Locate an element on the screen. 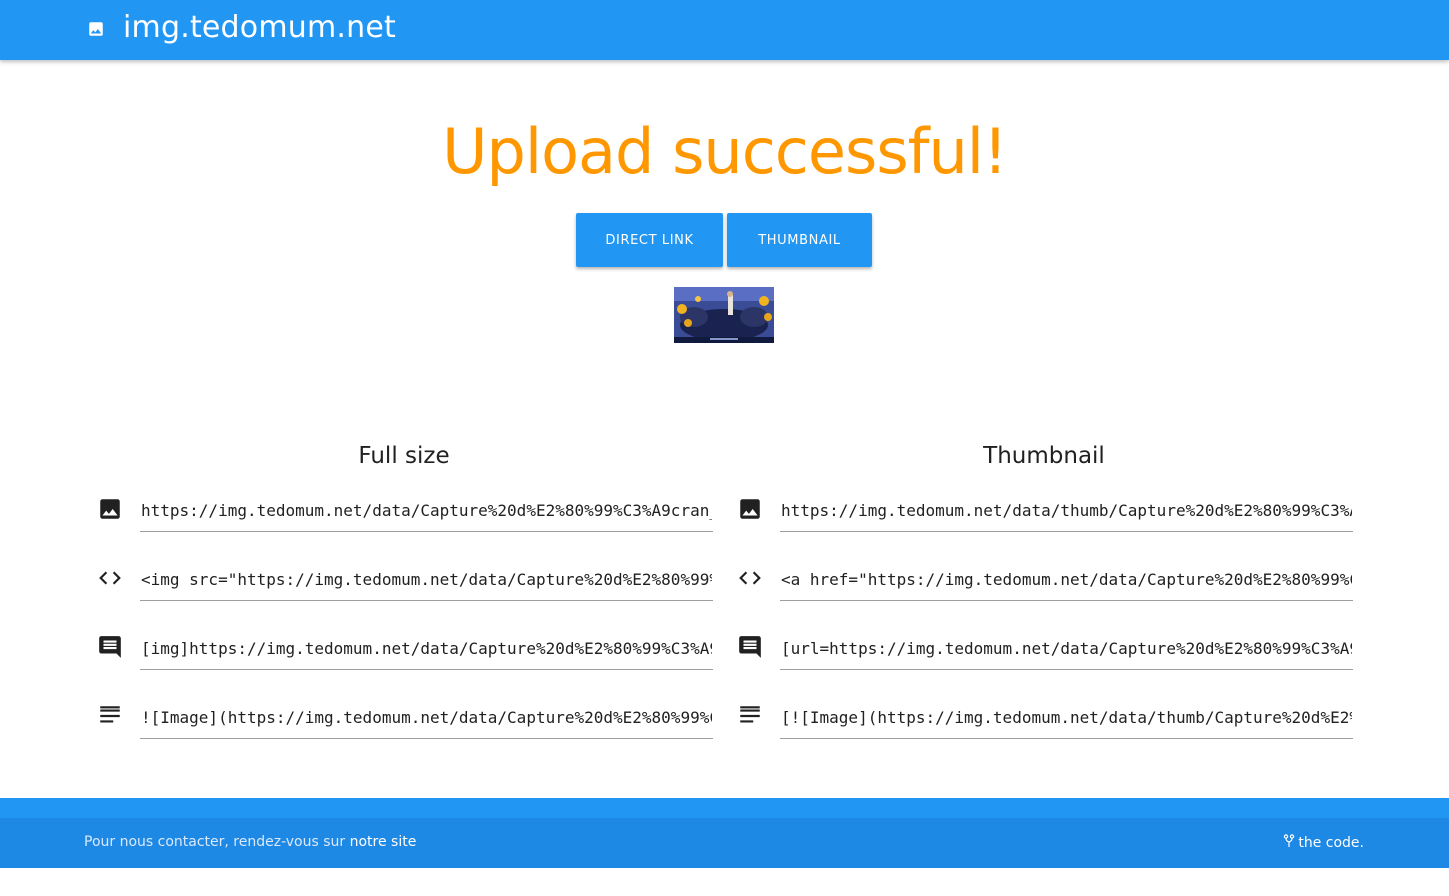 The width and height of the screenshot is (1449, 896). thumbnail-html-field is located at coordinates (1066, 580).